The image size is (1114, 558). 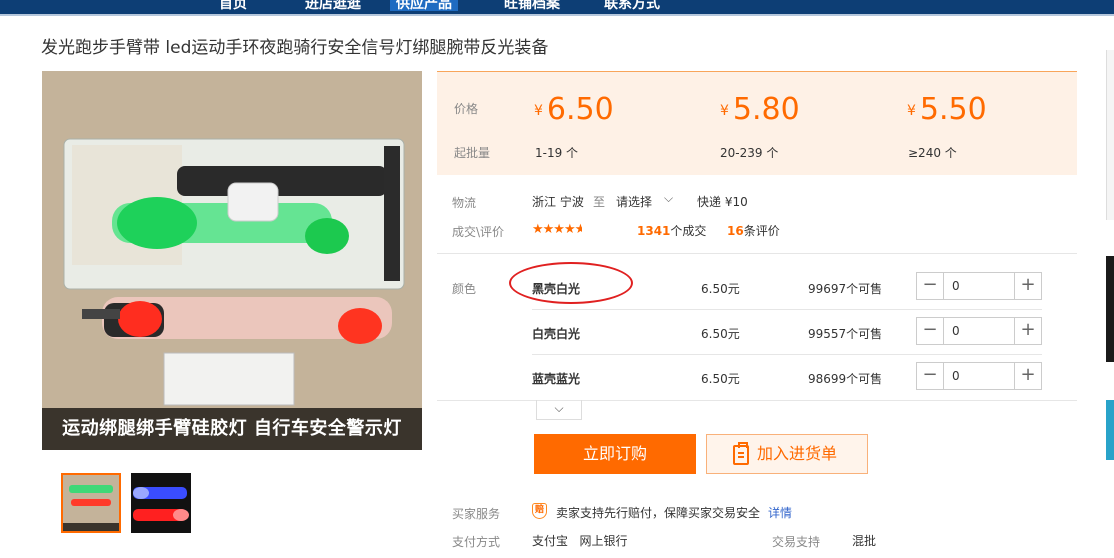 I want to click on logistics-origin: 浙江 宁波, so click(x=558, y=202).